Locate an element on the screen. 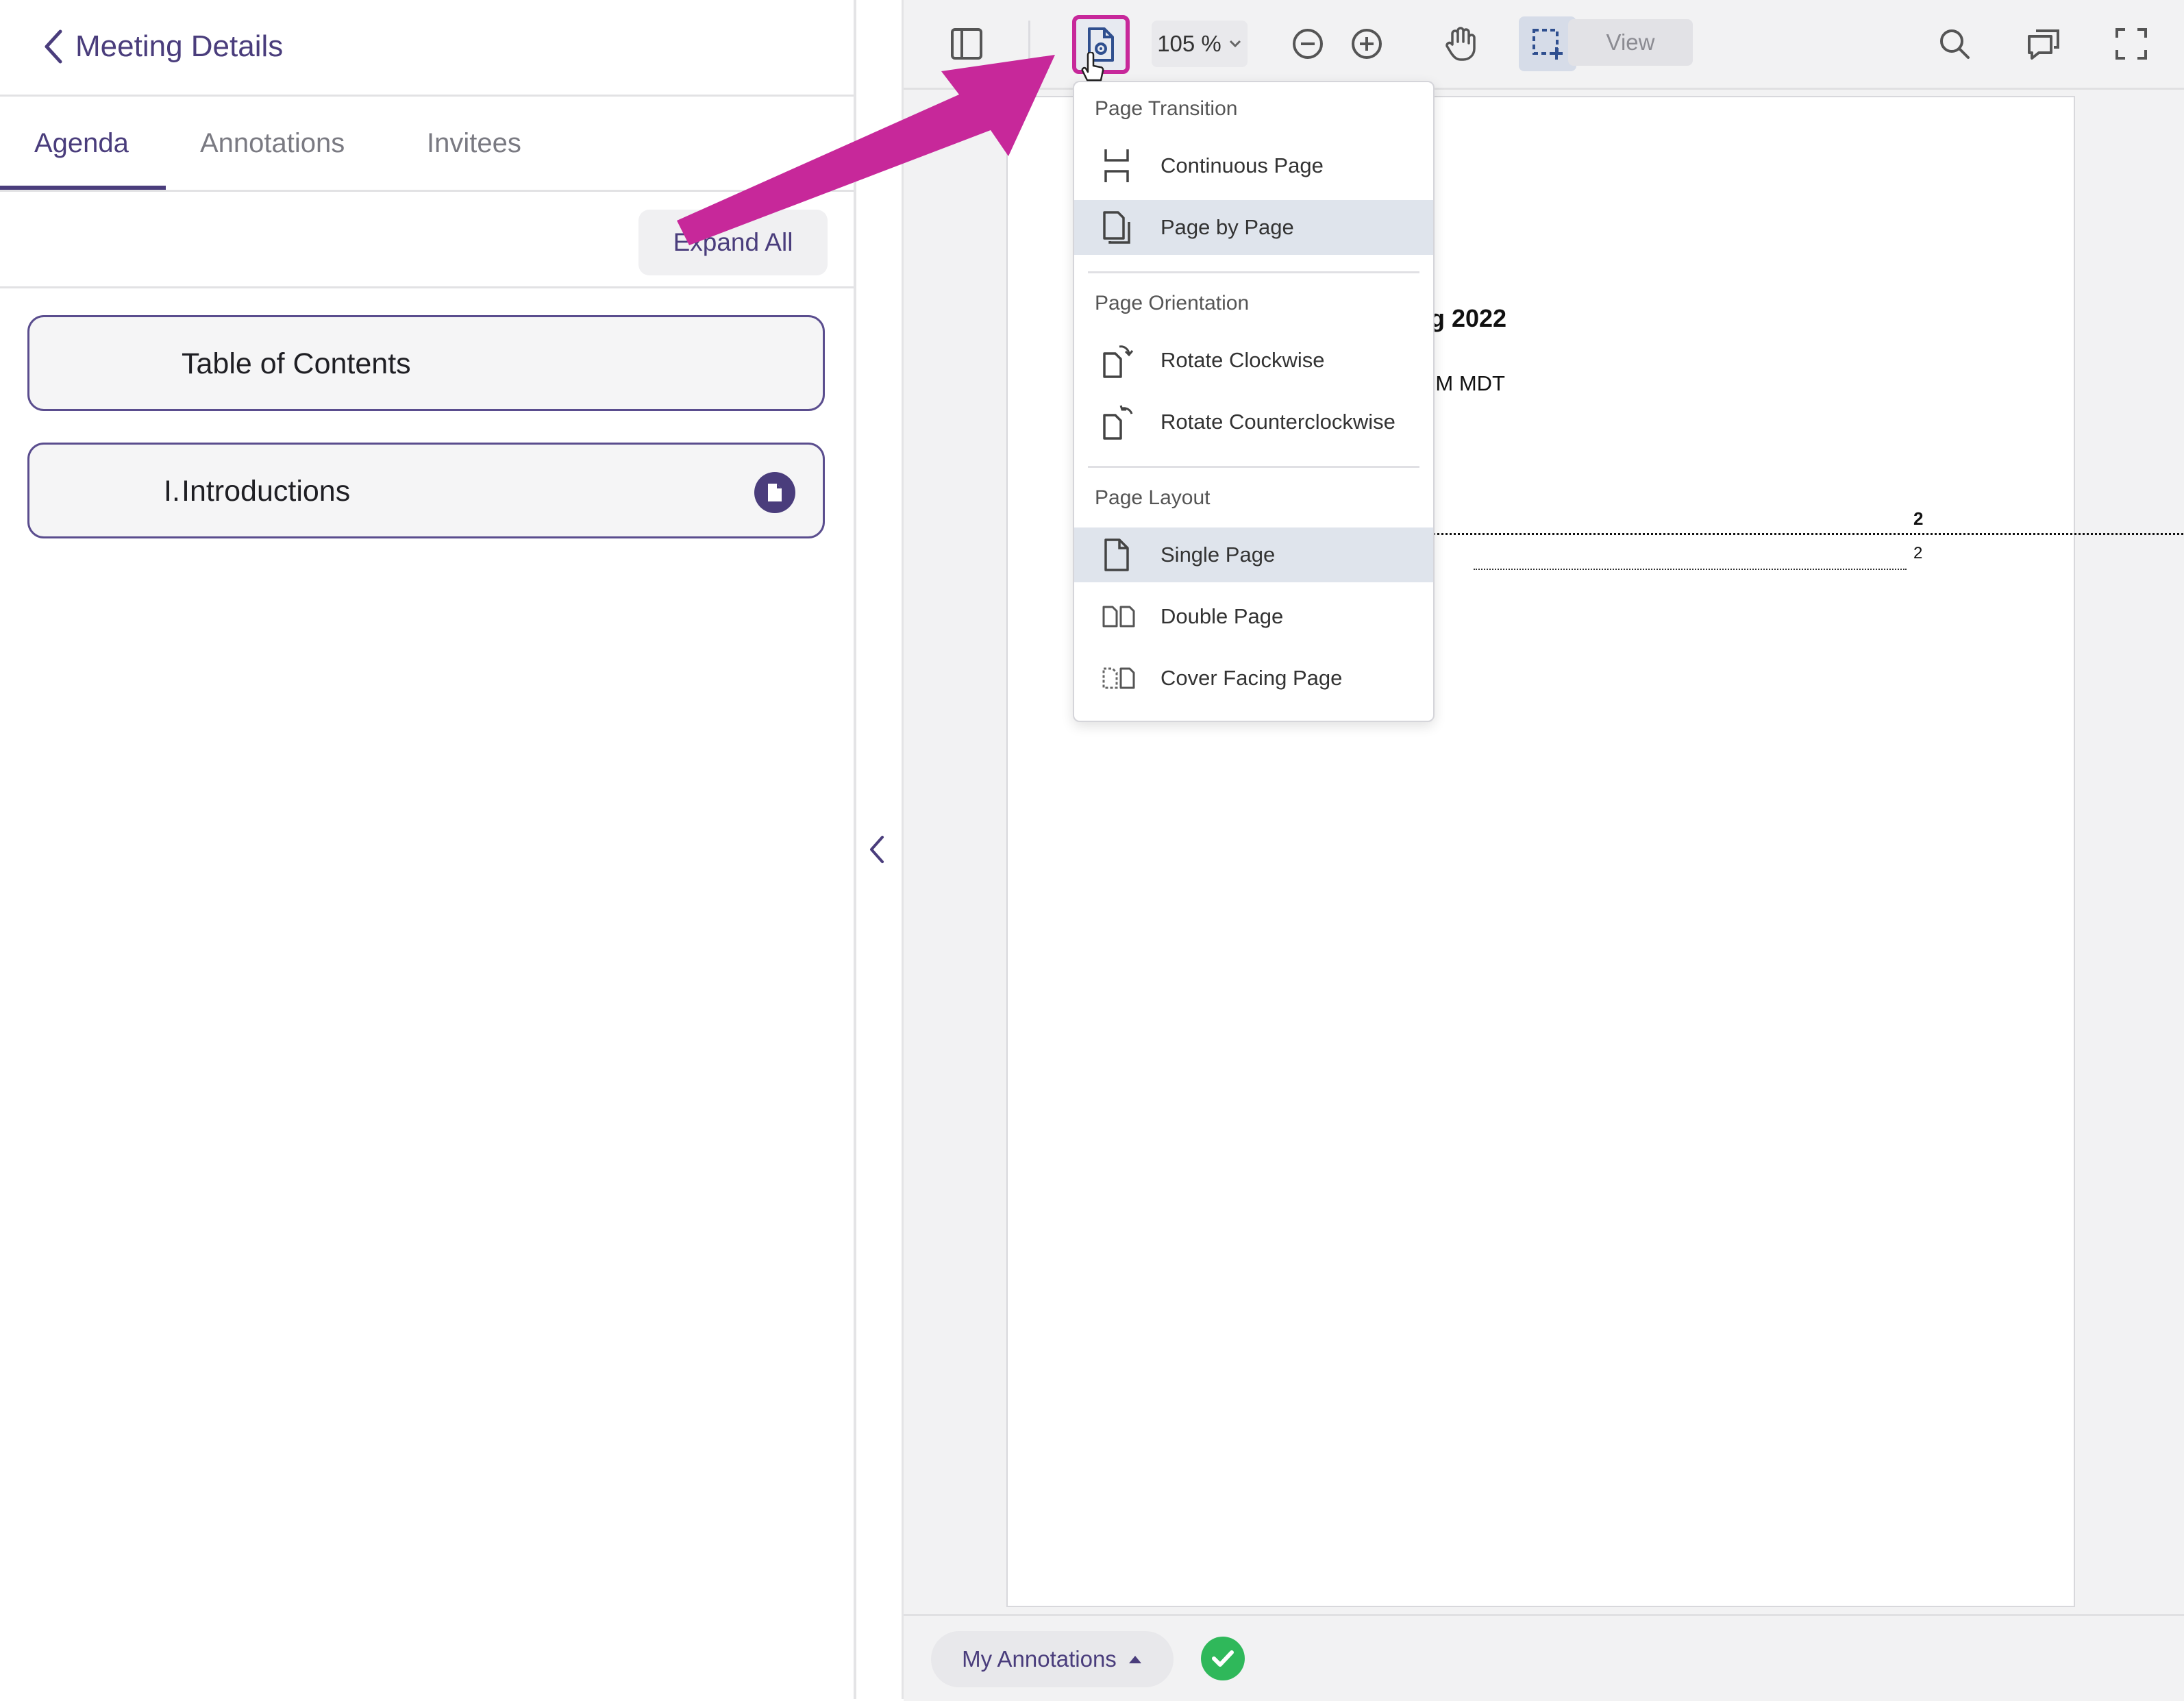 This screenshot has height=1701, width=2184. chevron-down-icon is located at coordinates (1235, 44).